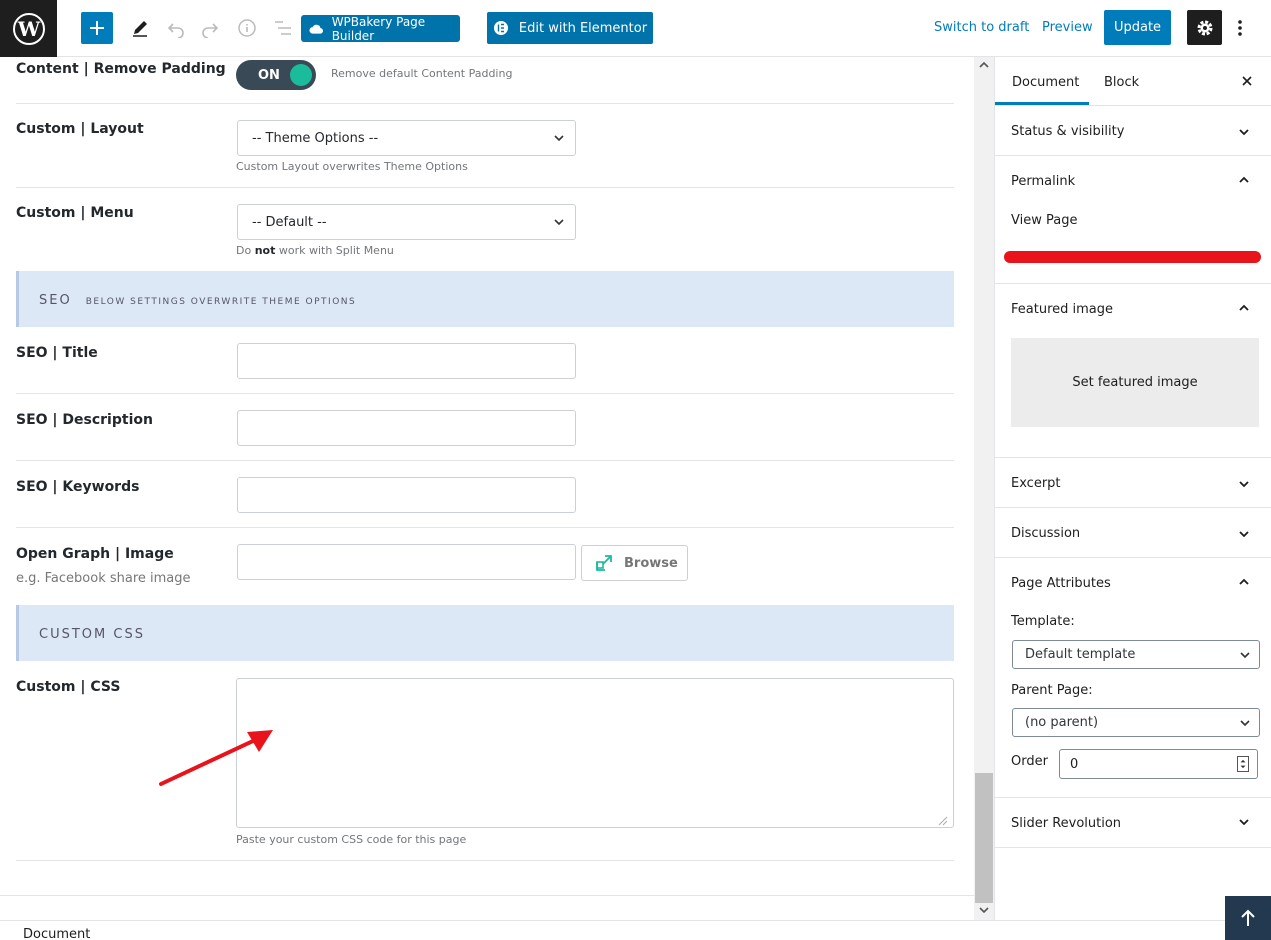  I want to click on custom-css-section-header: CUSTOM CSS, so click(485, 633).